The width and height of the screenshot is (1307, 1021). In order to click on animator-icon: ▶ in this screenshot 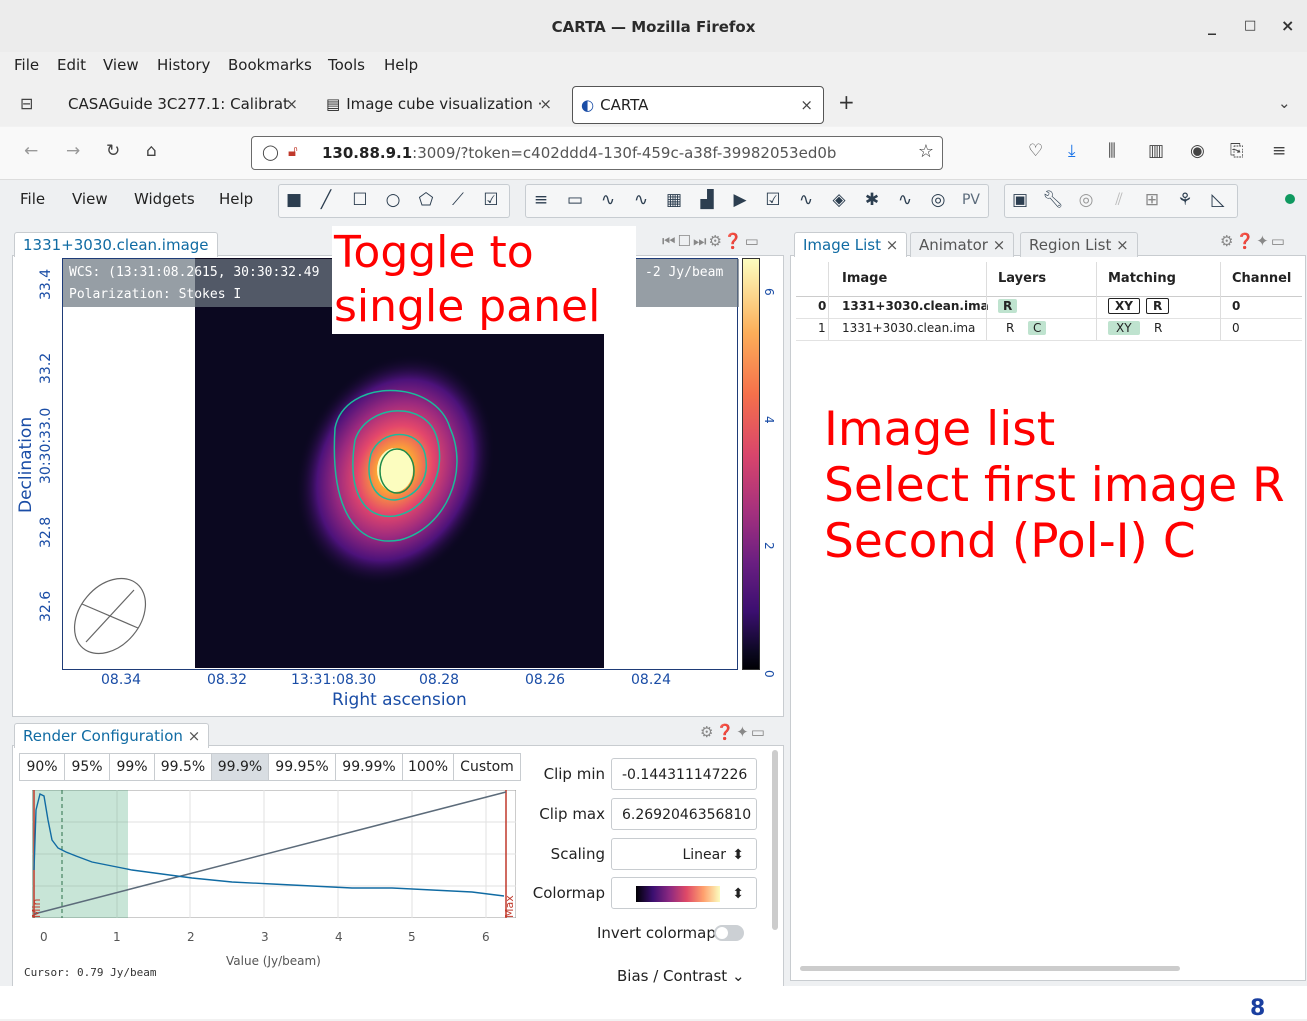, I will do `click(740, 200)`.